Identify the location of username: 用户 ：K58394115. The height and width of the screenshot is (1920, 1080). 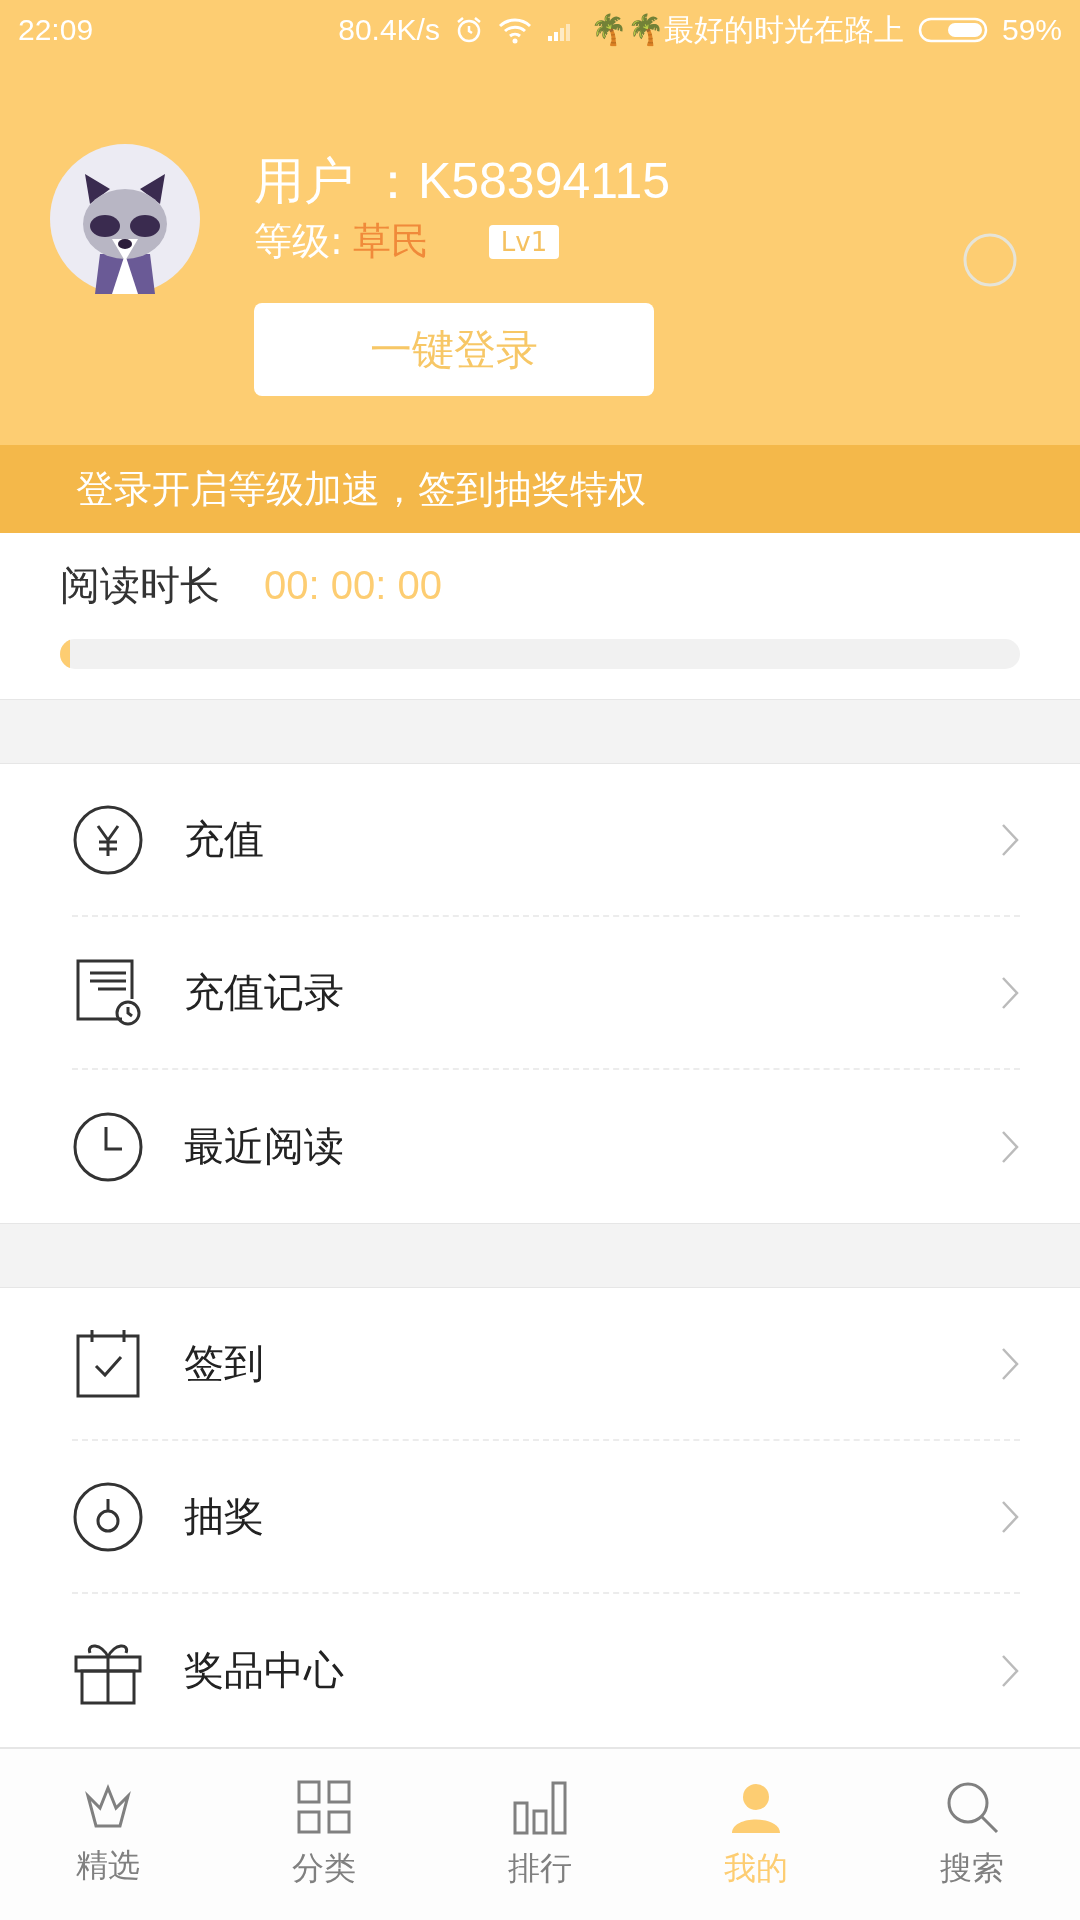
(462, 181).